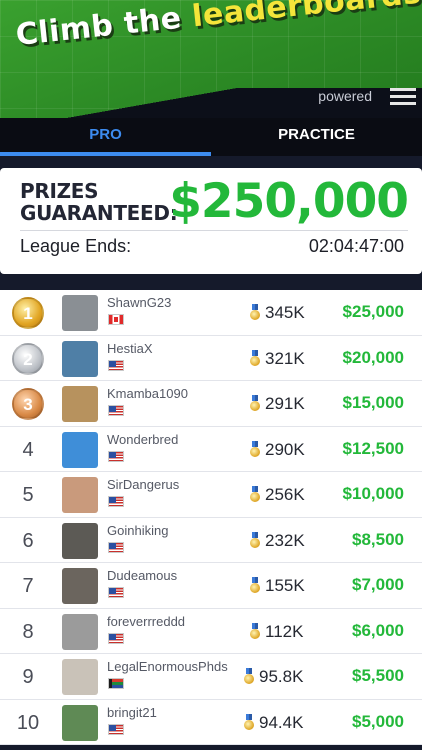 Image resolution: width=422 pixels, height=750 pixels. I want to click on player-prize: $7,000, so click(378, 584).